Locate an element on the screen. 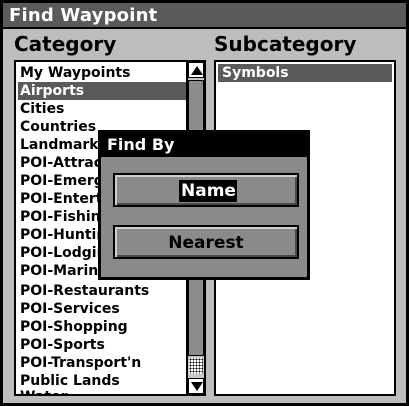  arrow-down-icon is located at coordinates (197, 386).